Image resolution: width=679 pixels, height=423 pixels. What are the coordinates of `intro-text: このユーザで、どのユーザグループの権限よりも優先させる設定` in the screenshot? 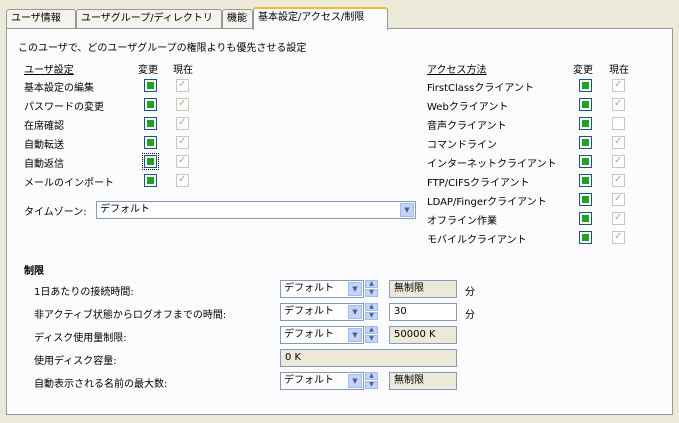 It's located at (162, 48).